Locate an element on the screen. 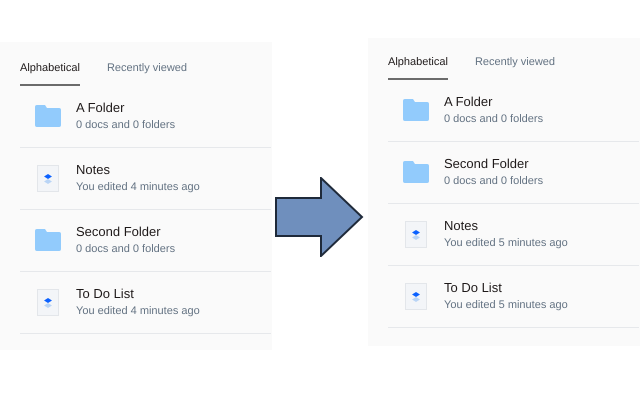 The image size is (640, 400). arrow-icon is located at coordinates (319, 217).